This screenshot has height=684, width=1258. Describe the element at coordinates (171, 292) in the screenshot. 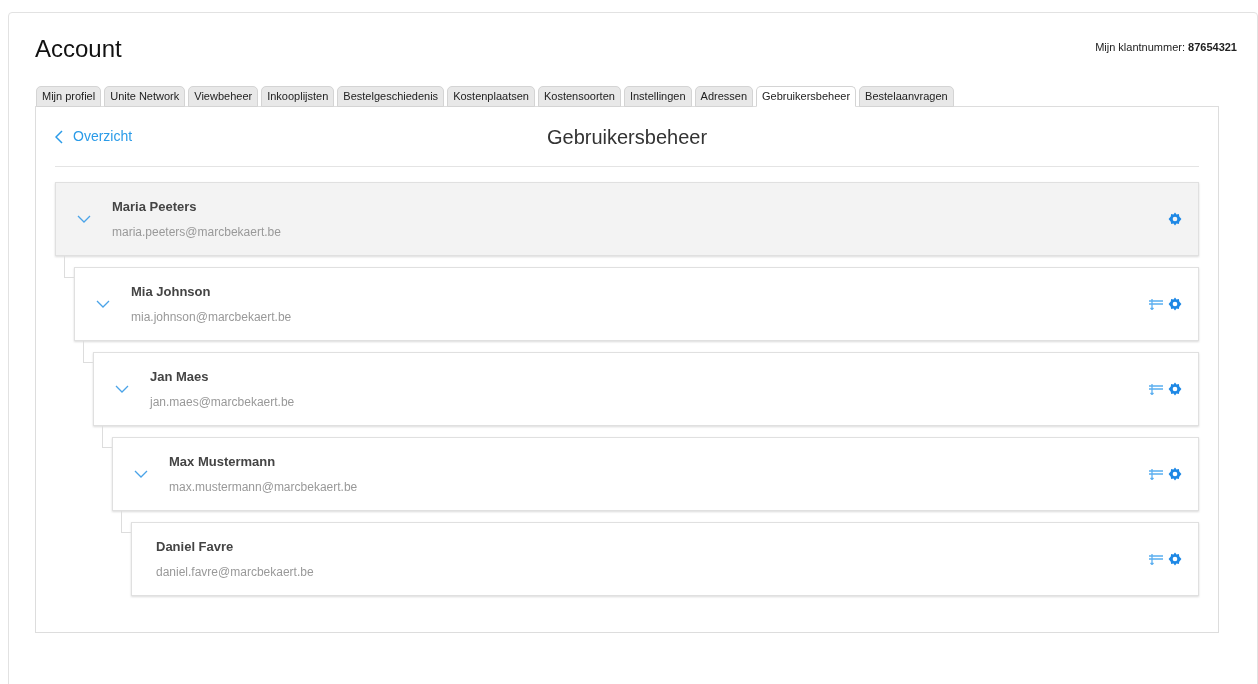

I see `user-name: Mia Johnson` at that location.